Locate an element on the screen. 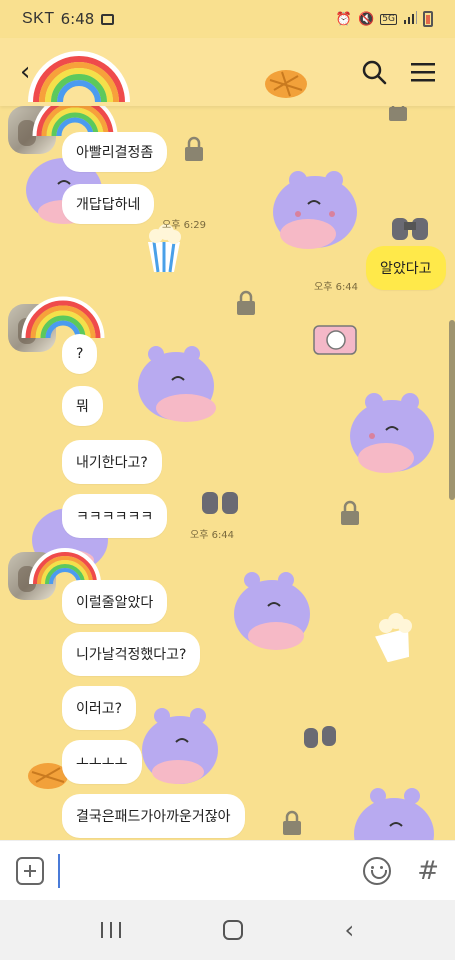 The height and width of the screenshot is (960, 455). nav-back-button: ‹ is located at coordinates (349, 930).